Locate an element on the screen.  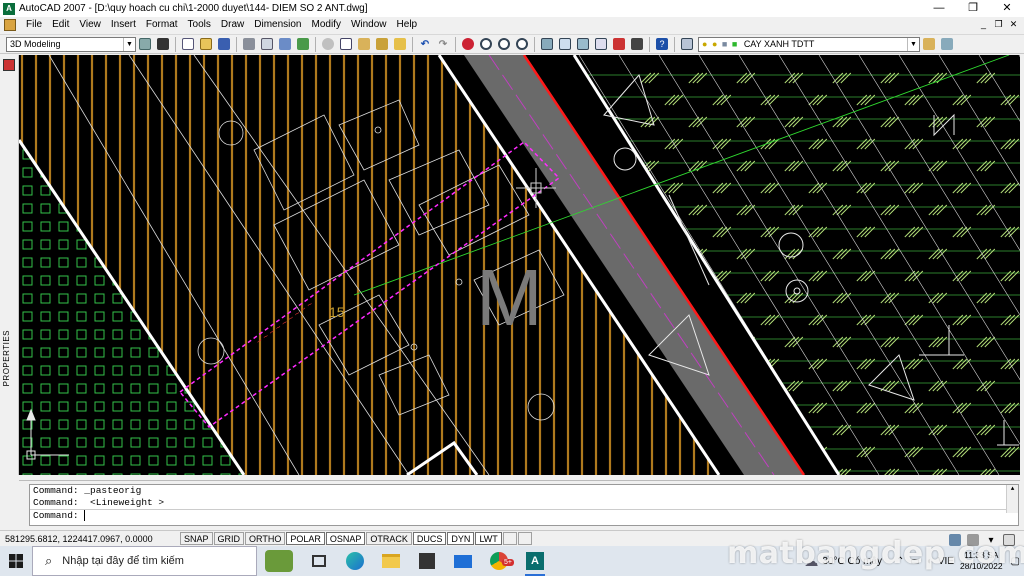
edge-icon is located at coordinates (355, 561).